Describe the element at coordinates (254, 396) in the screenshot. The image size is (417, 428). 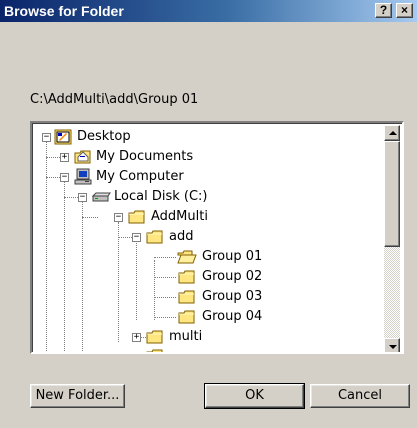
I see `ok-button: OK` at that location.